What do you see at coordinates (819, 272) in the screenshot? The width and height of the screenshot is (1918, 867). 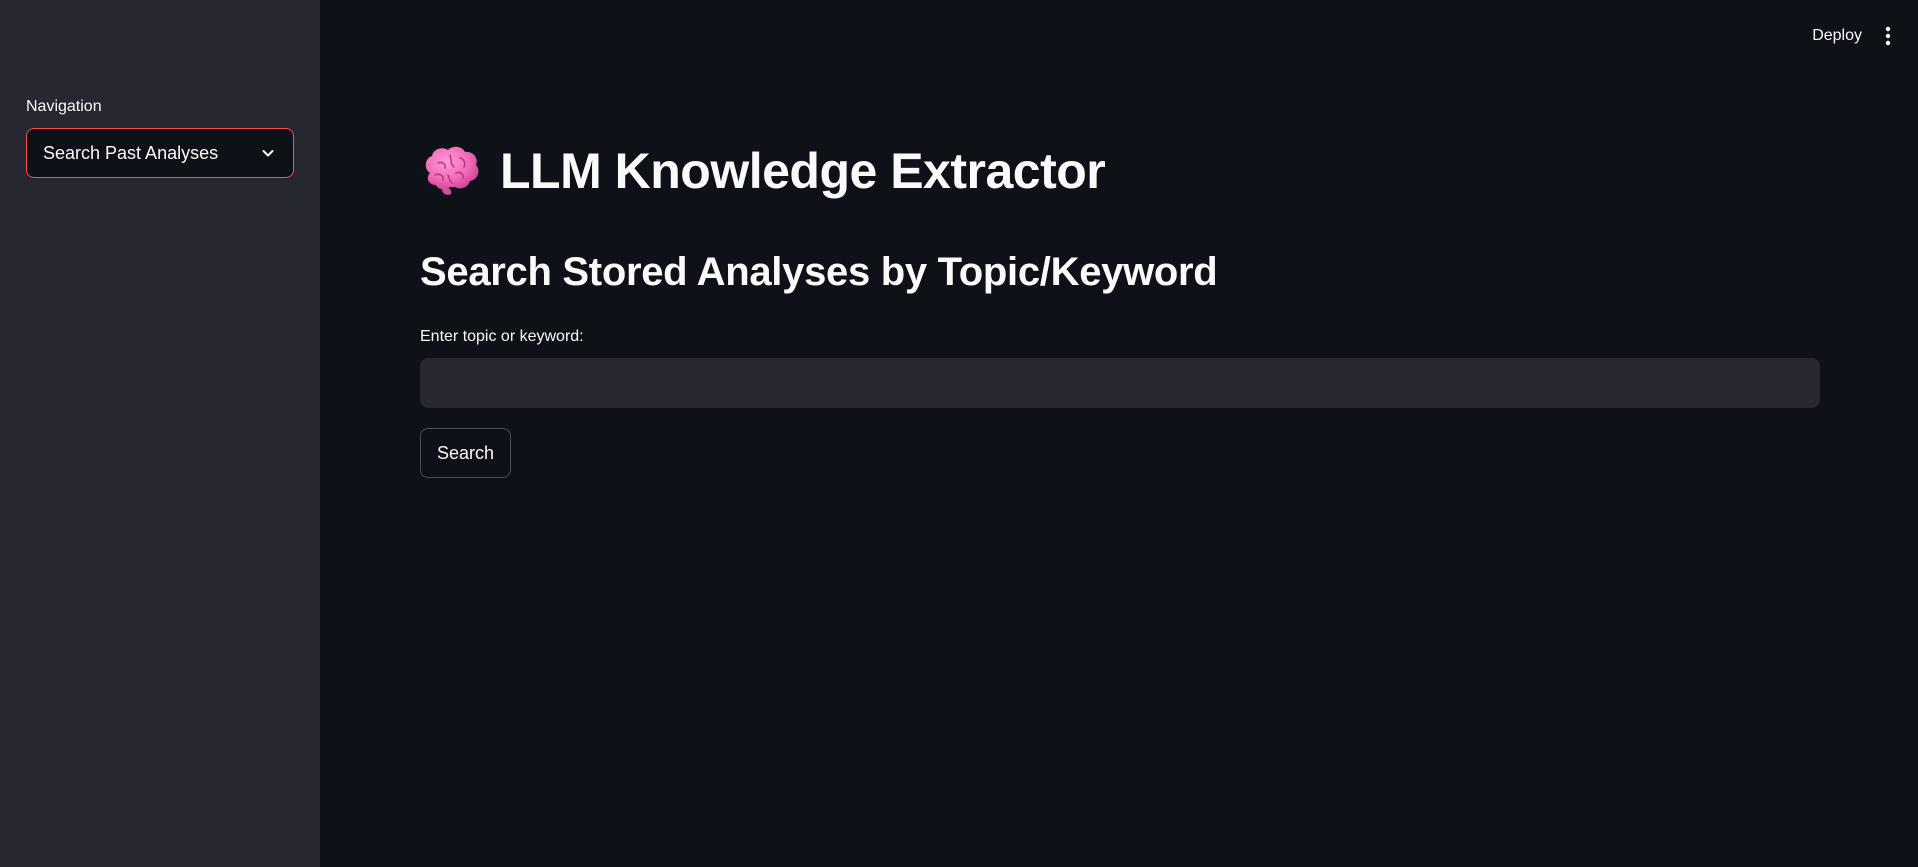 I see `section-heading: Search Stored Analyses by Topic/Keyword` at bounding box center [819, 272].